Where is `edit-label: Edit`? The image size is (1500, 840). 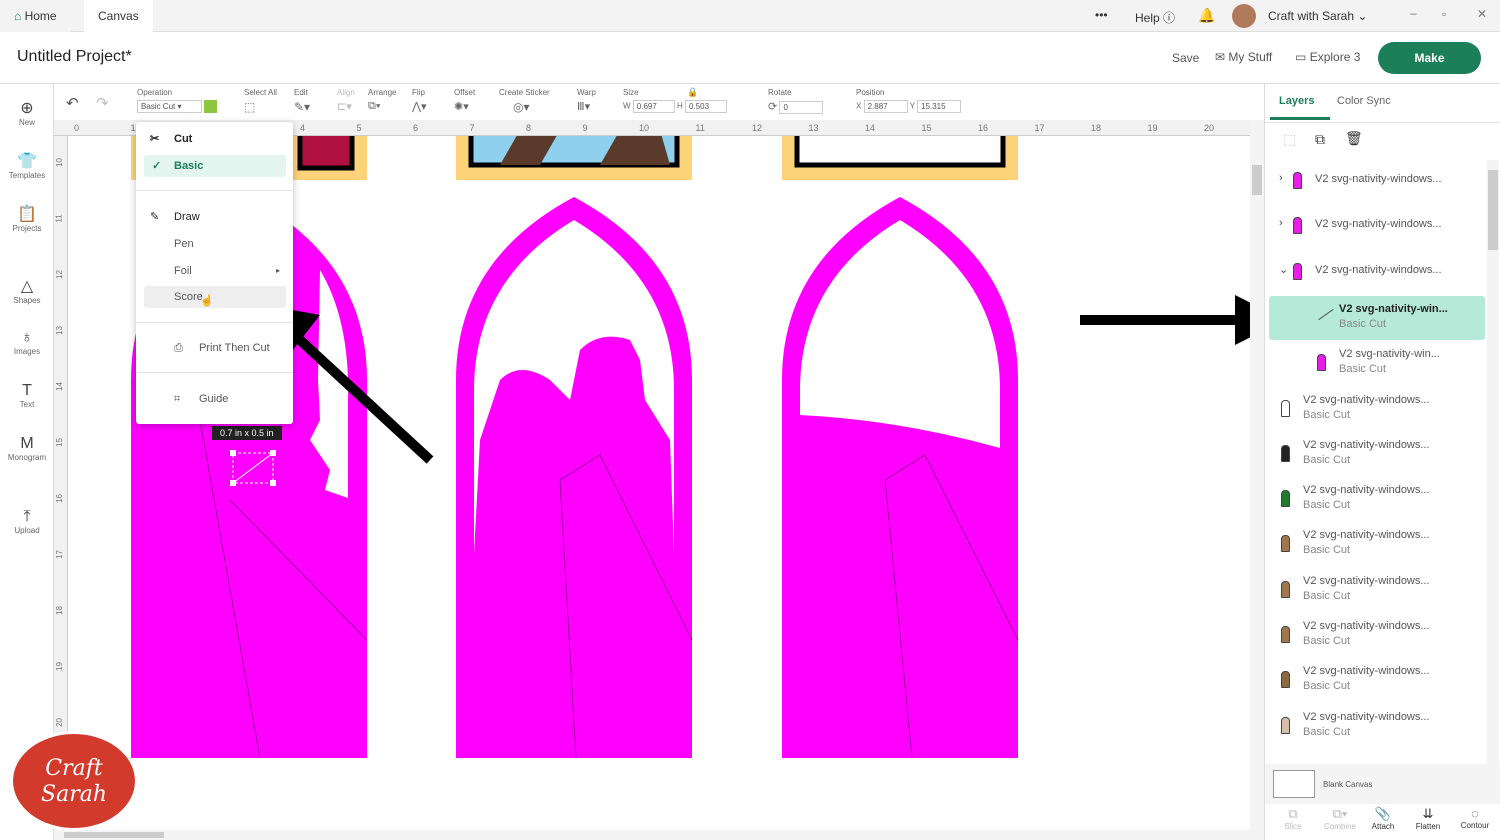
edit-label: Edit is located at coordinates (301, 92).